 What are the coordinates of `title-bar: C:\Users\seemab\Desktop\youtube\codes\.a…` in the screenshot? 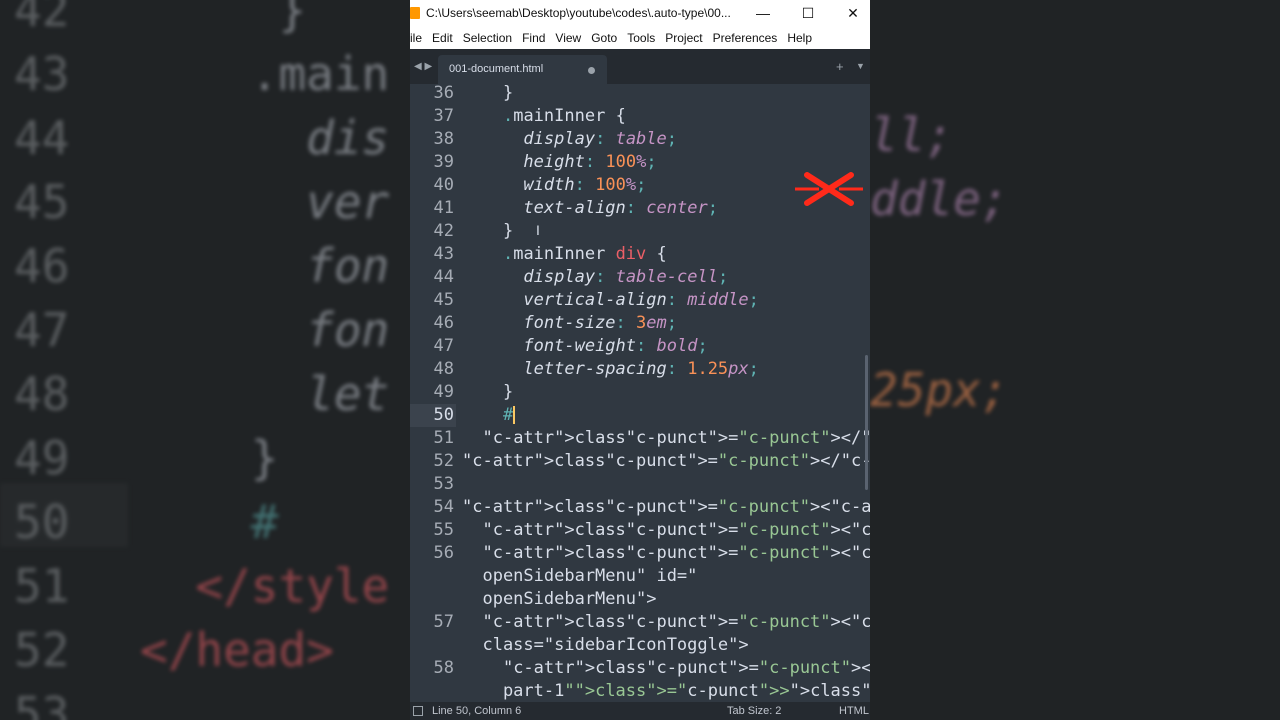 It's located at (640, 13).